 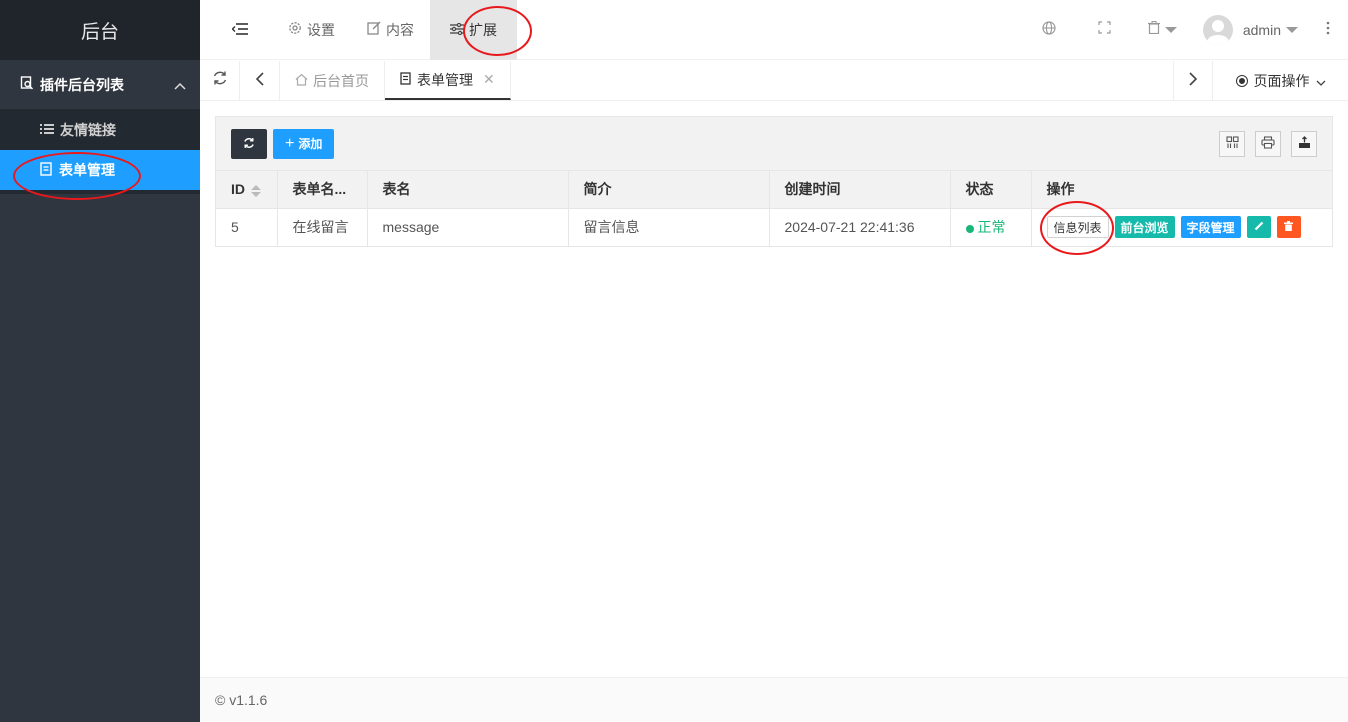 What do you see at coordinates (100, 30) in the screenshot?
I see `logo: 后台` at bounding box center [100, 30].